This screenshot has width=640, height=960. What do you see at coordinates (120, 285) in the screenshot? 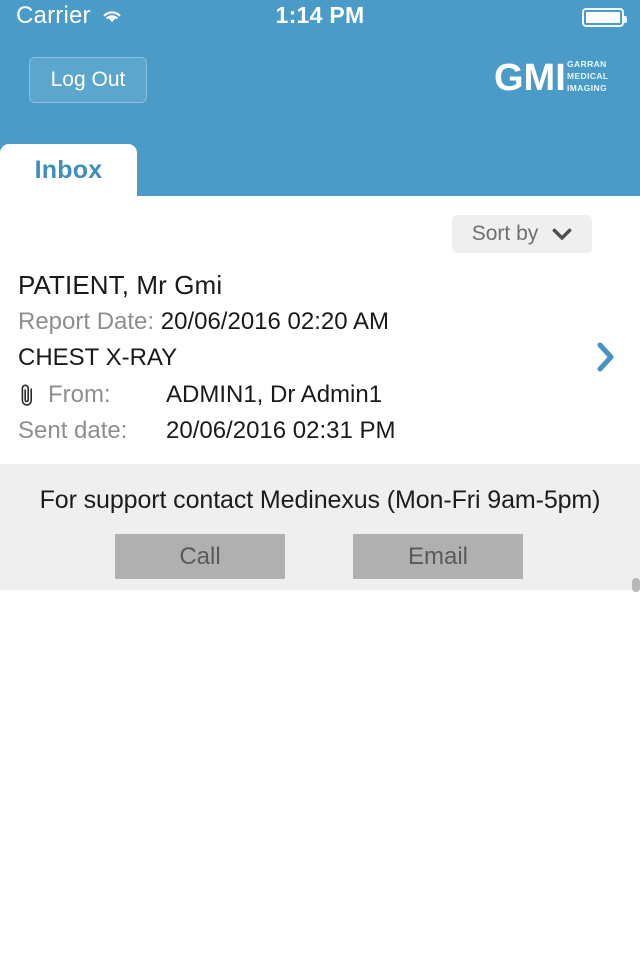
I see `patient-name: PATIENT, Mr Gmi` at bounding box center [120, 285].